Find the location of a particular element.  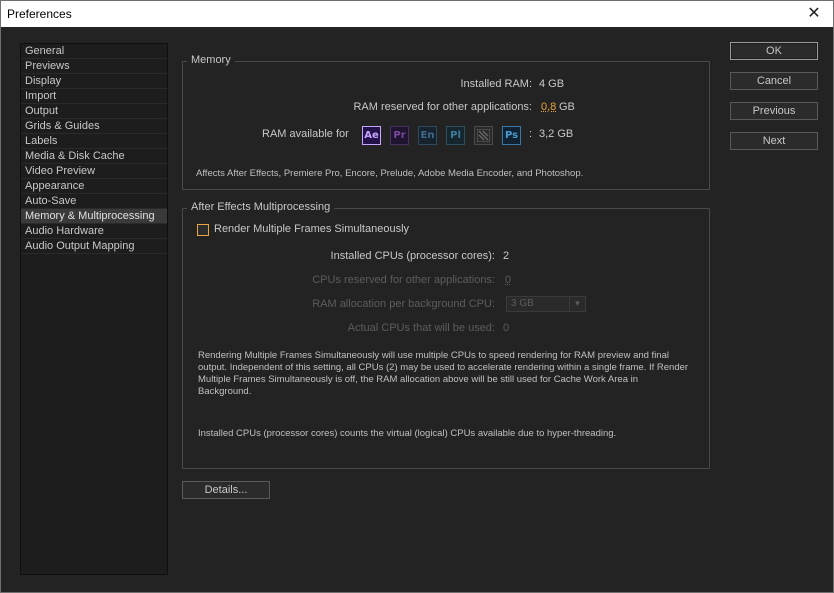

app-icon-en: En is located at coordinates (427, 135).